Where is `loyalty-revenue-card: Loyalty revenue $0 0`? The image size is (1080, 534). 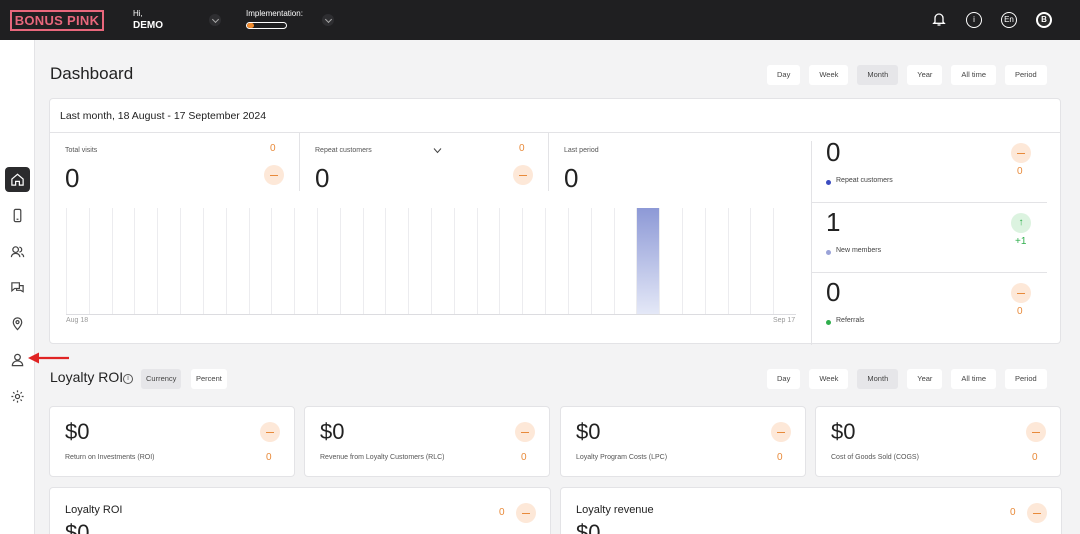 loyalty-revenue-card: Loyalty revenue $0 0 is located at coordinates (811, 510).